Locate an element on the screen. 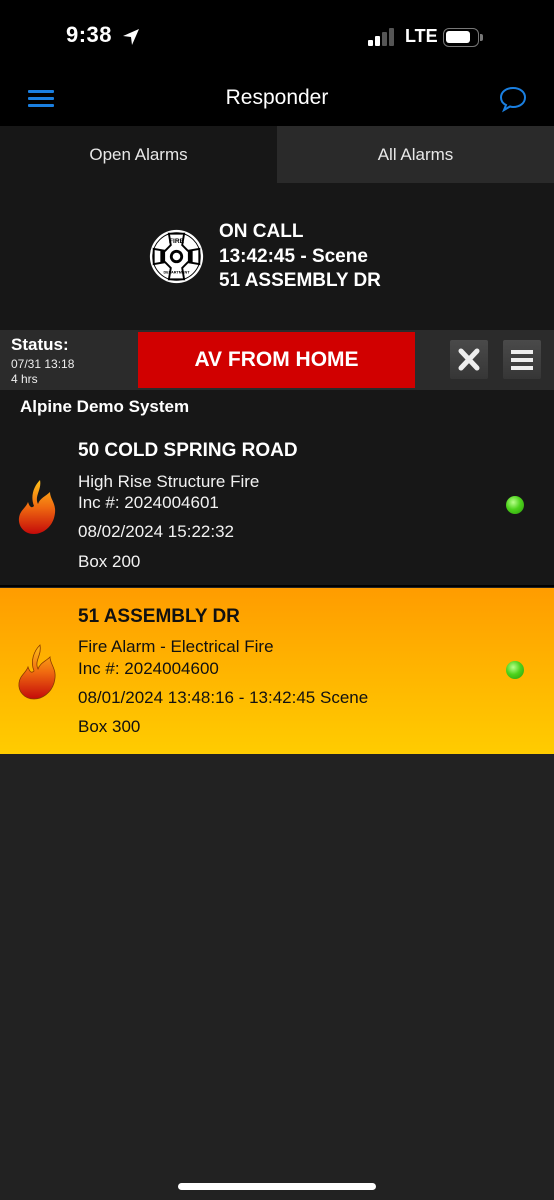 This screenshot has height=1200, width=554. alarm-type: High Rise Structure Fire is located at coordinates (169, 481).